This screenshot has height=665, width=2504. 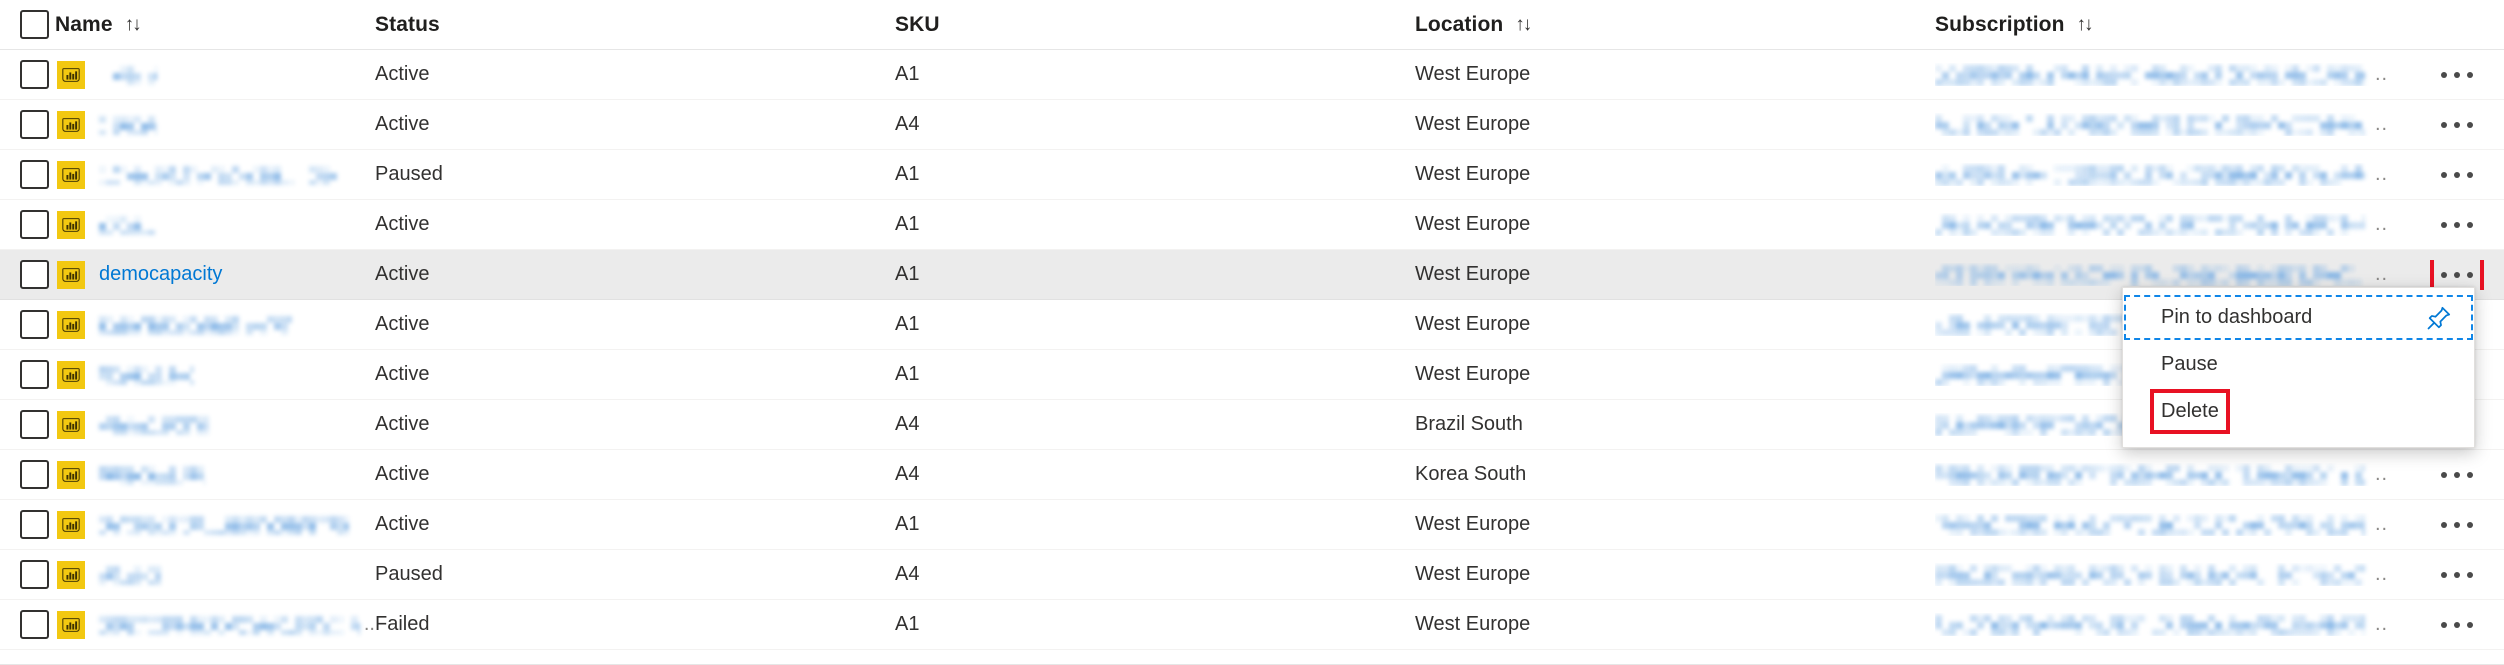 What do you see at coordinates (2182, 25) in the screenshot?
I see `column-header-subscription: Subscription ↑↓` at bounding box center [2182, 25].